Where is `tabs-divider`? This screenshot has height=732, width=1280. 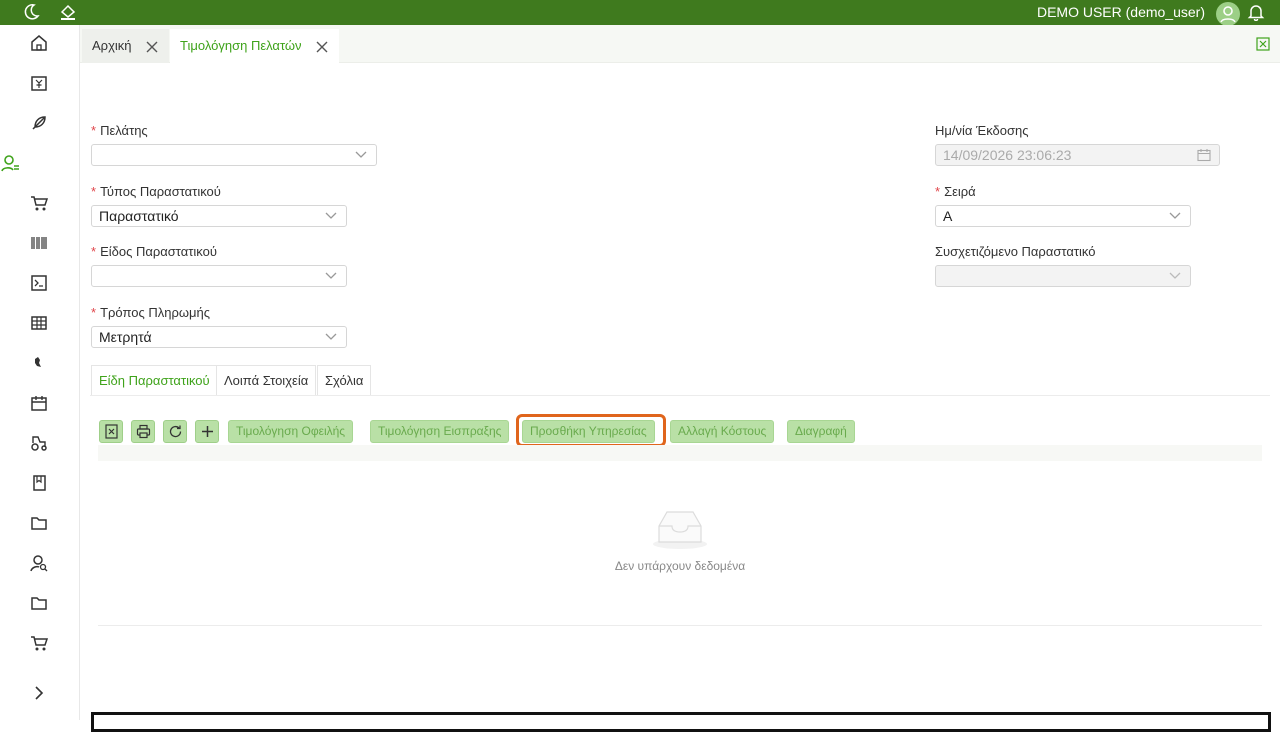 tabs-divider is located at coordinates (680, 395).